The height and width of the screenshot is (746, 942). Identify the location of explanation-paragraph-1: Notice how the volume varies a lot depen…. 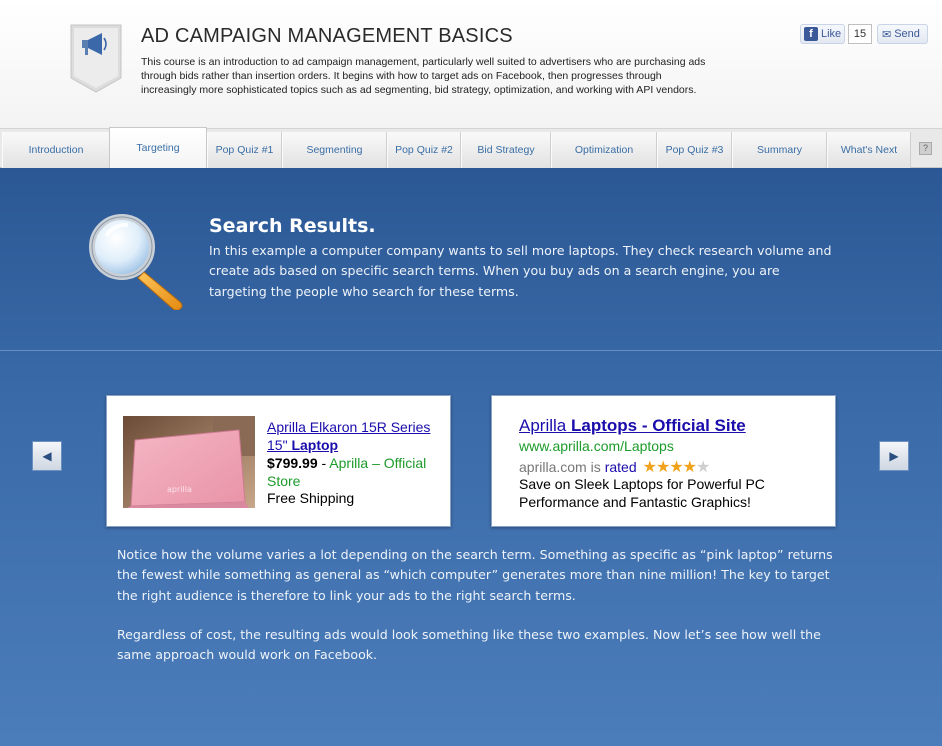
(475, 575).